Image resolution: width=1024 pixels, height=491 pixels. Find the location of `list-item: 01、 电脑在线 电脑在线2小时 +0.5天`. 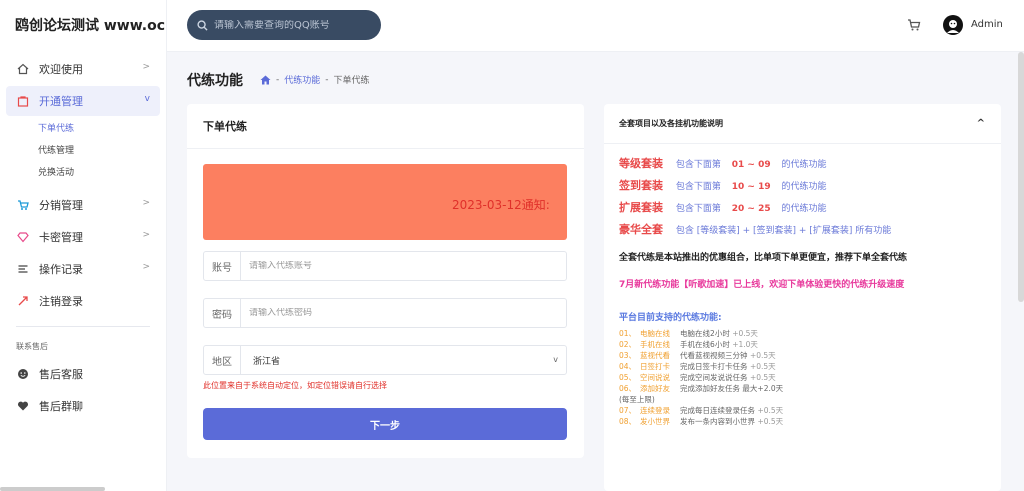

list-item: 01、 电脑在线 电脑在线2小时 +0.5天 is located at coordinates (688, 333).